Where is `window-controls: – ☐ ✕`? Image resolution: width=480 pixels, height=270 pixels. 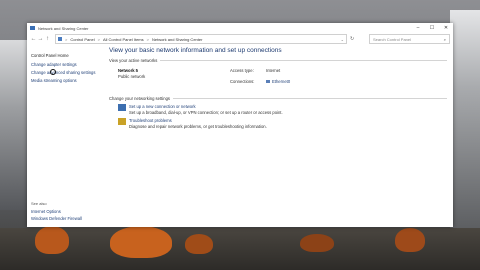
window-controls: – ☐ ✕ is located at coordinates (432, 28).